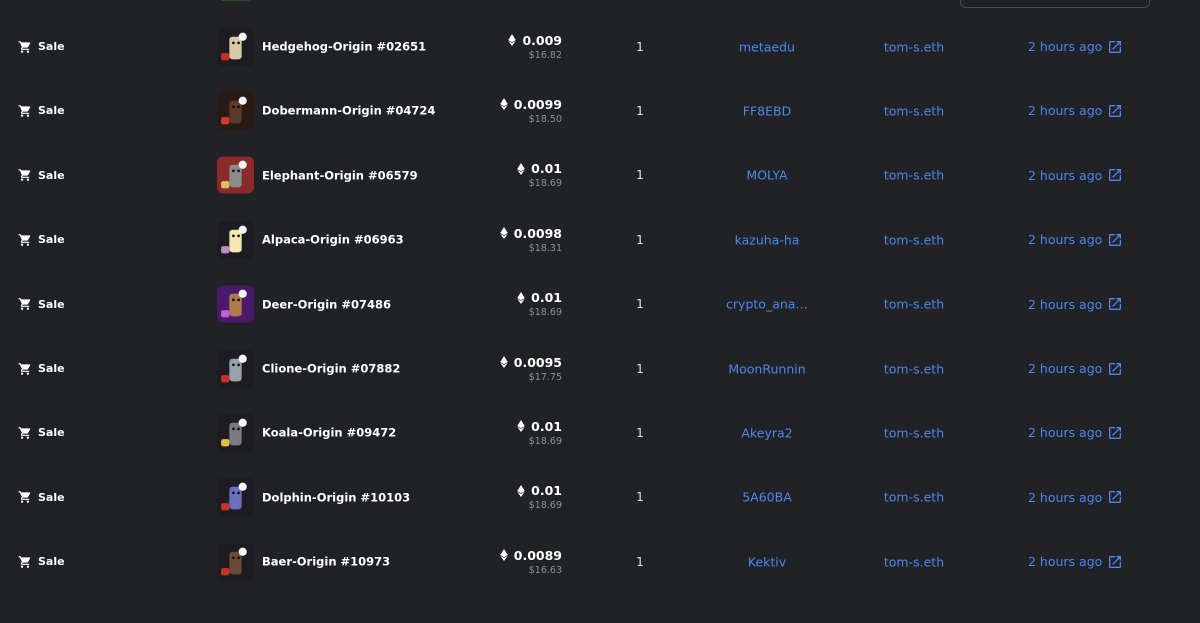 Image resolution: width=1200 pixels, height=623 pixels. What do you see at coordinates (348, 111) in the screenshot?
I see `item-name-link: Dobermann-Origin #04724` at bounding box center [348, 111].